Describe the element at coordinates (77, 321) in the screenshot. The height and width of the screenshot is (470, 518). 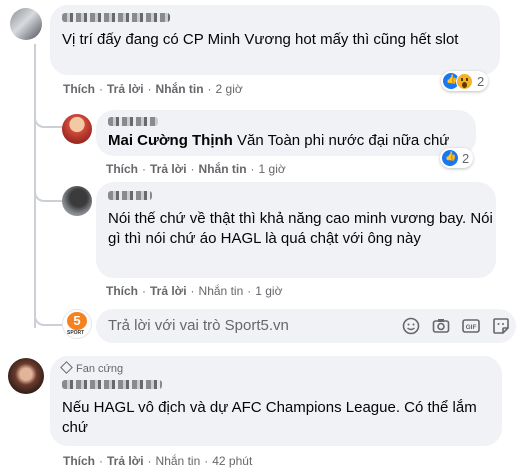
I see `sport5-logo: 5` at that location.